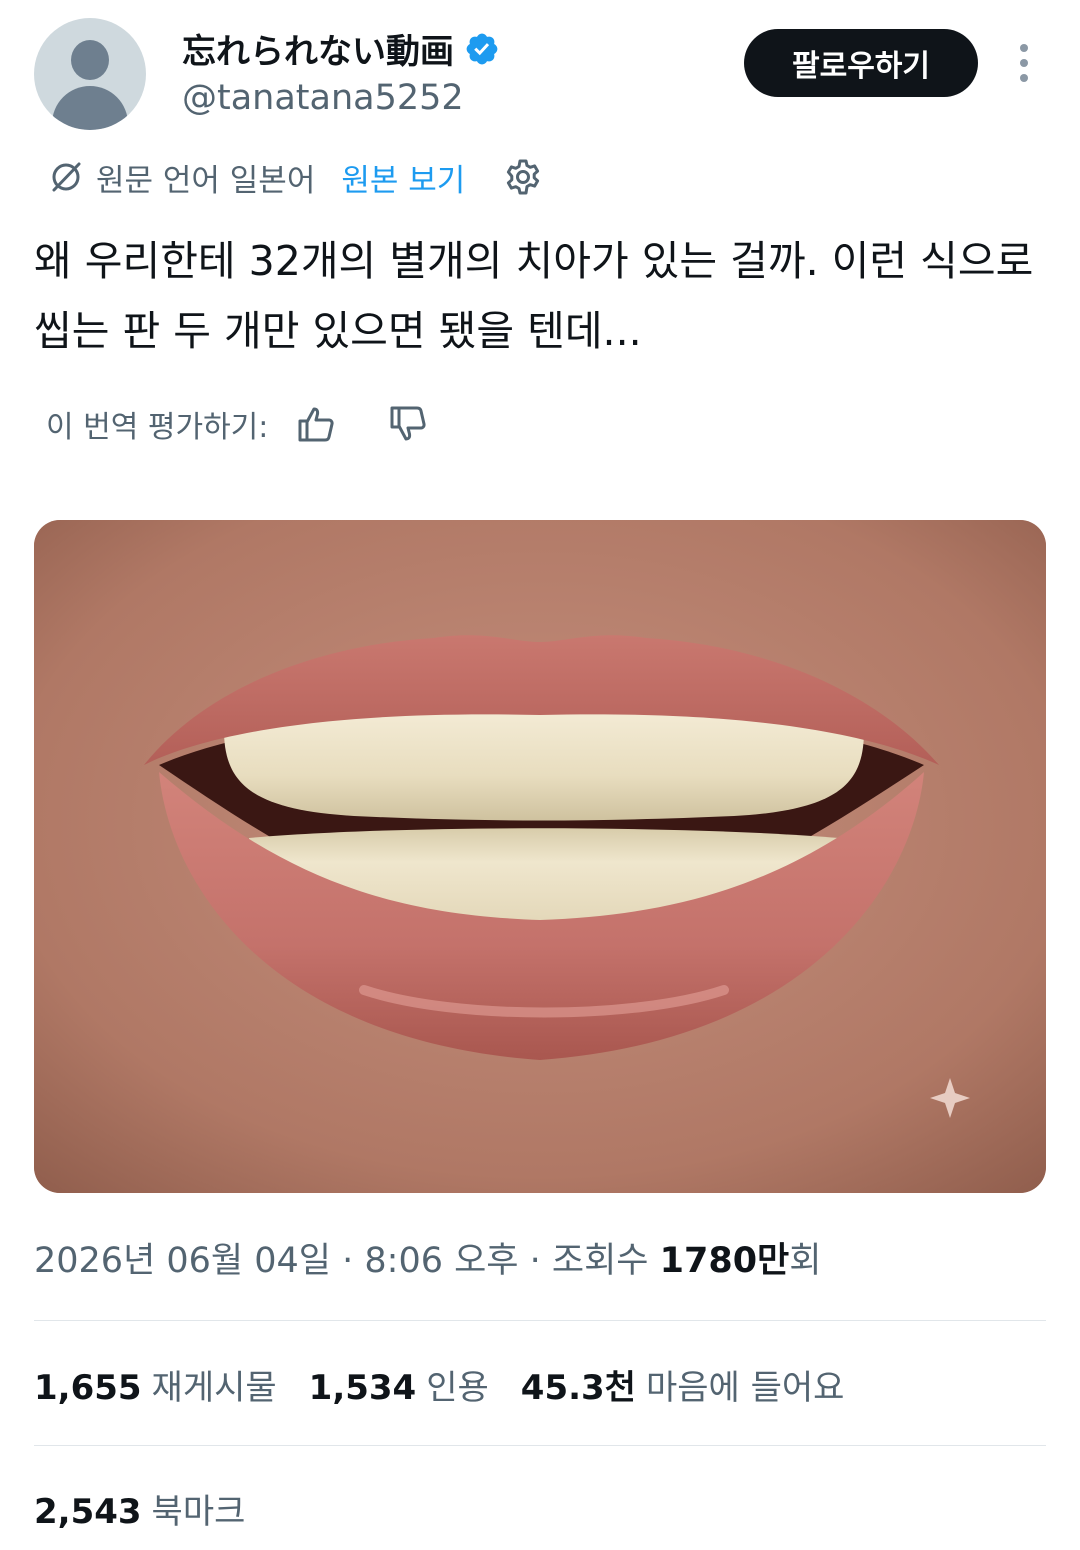 This screenshot has height=1550, width=1080. I want to click on rate-translation-row: 이 번역 평가하기:, so click(237, 424).